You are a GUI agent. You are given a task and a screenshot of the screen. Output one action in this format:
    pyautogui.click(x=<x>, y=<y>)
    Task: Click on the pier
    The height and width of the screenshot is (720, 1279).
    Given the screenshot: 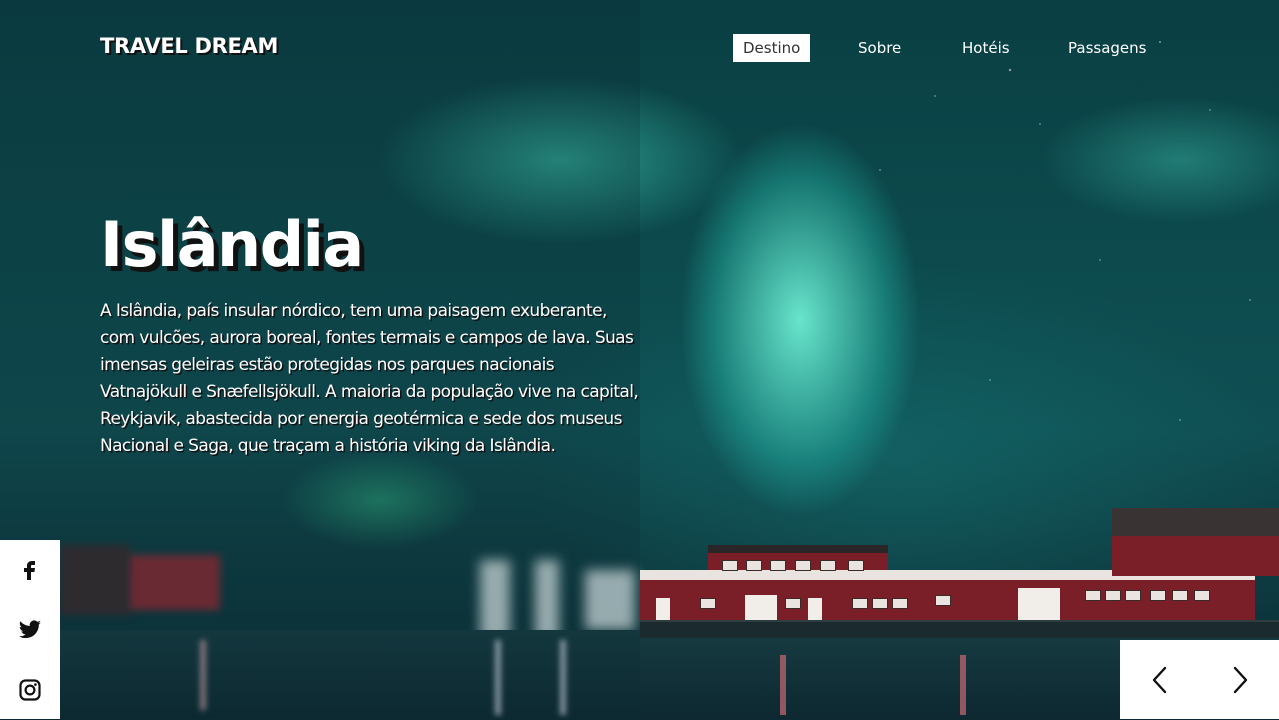 What is the action you would take?
    pyautogui.click(x=959, y=629)
    